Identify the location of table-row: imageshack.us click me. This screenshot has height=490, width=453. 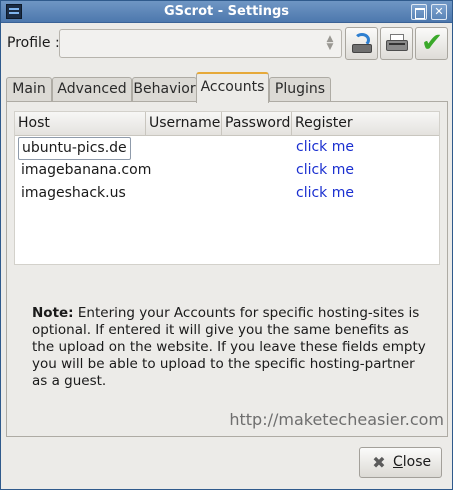
(227, 194).